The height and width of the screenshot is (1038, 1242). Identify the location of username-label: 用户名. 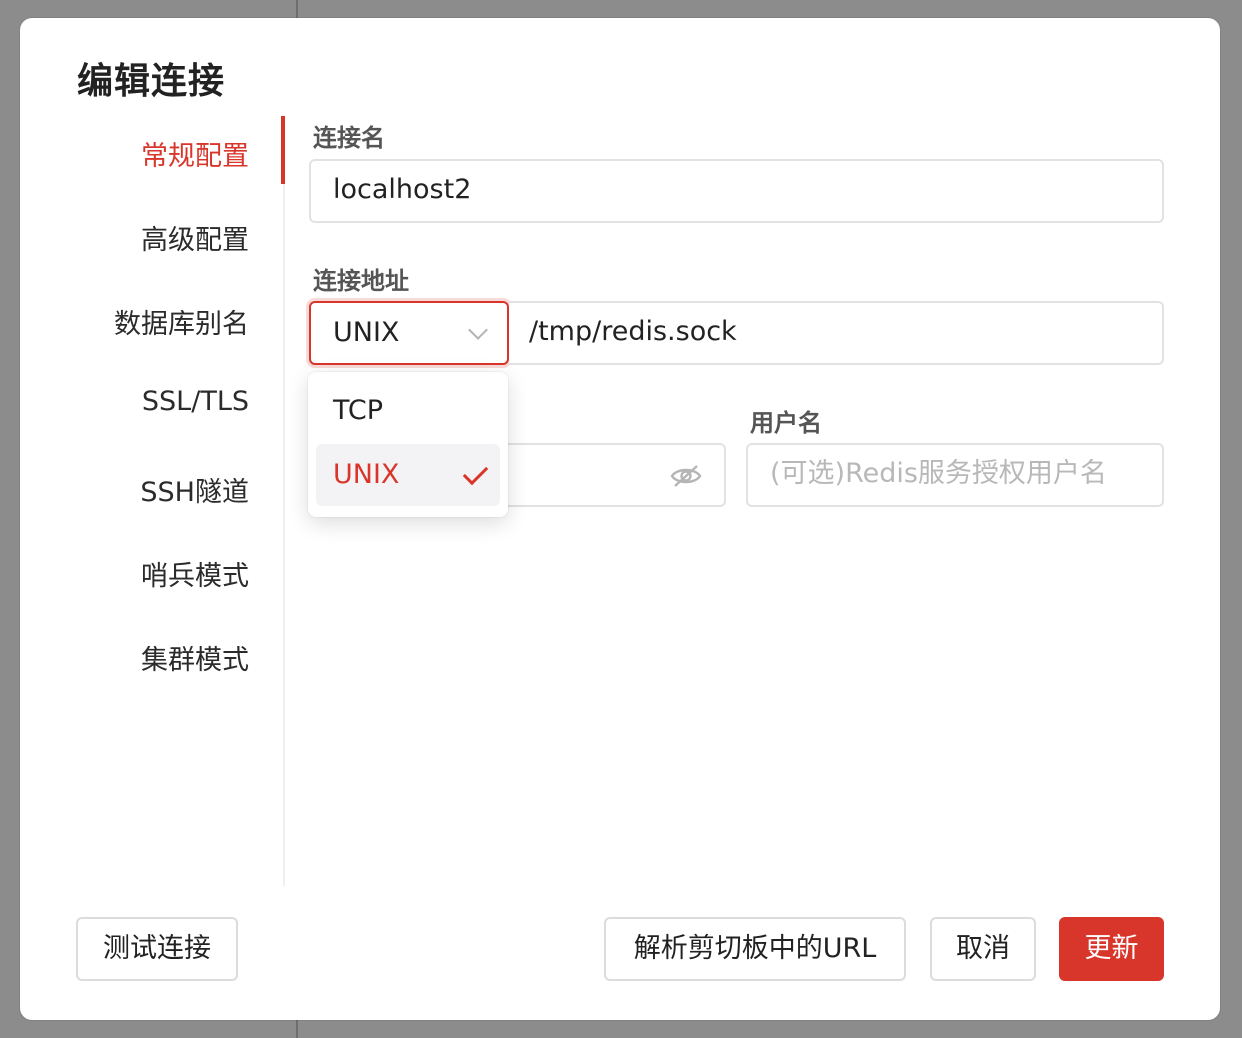
(786, 423).